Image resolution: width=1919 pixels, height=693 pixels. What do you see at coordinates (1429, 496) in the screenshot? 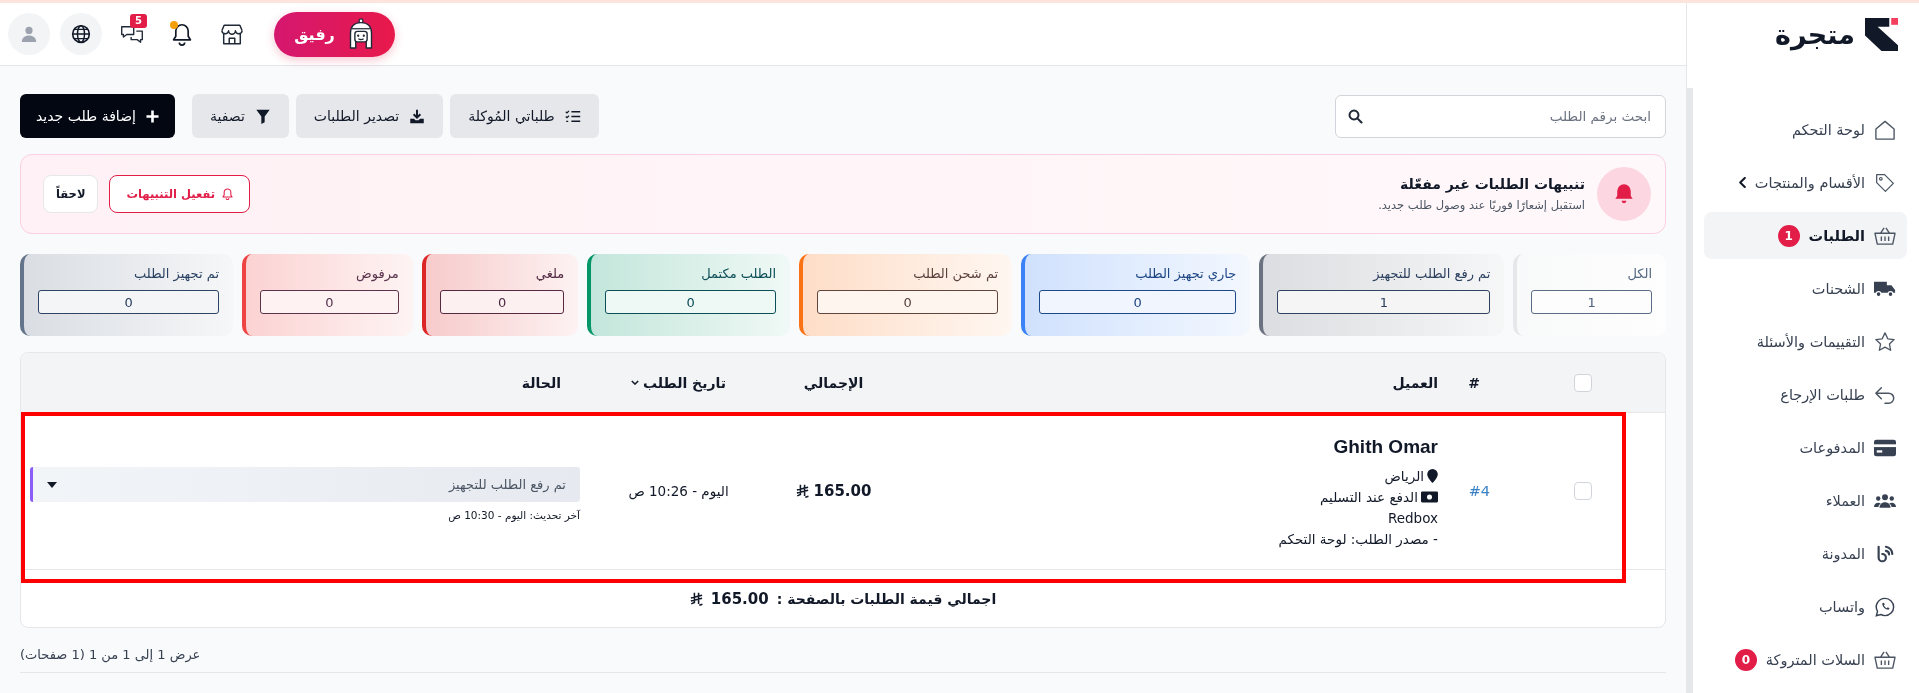
I see `cash-icon` at bounding box center [1429, 496].